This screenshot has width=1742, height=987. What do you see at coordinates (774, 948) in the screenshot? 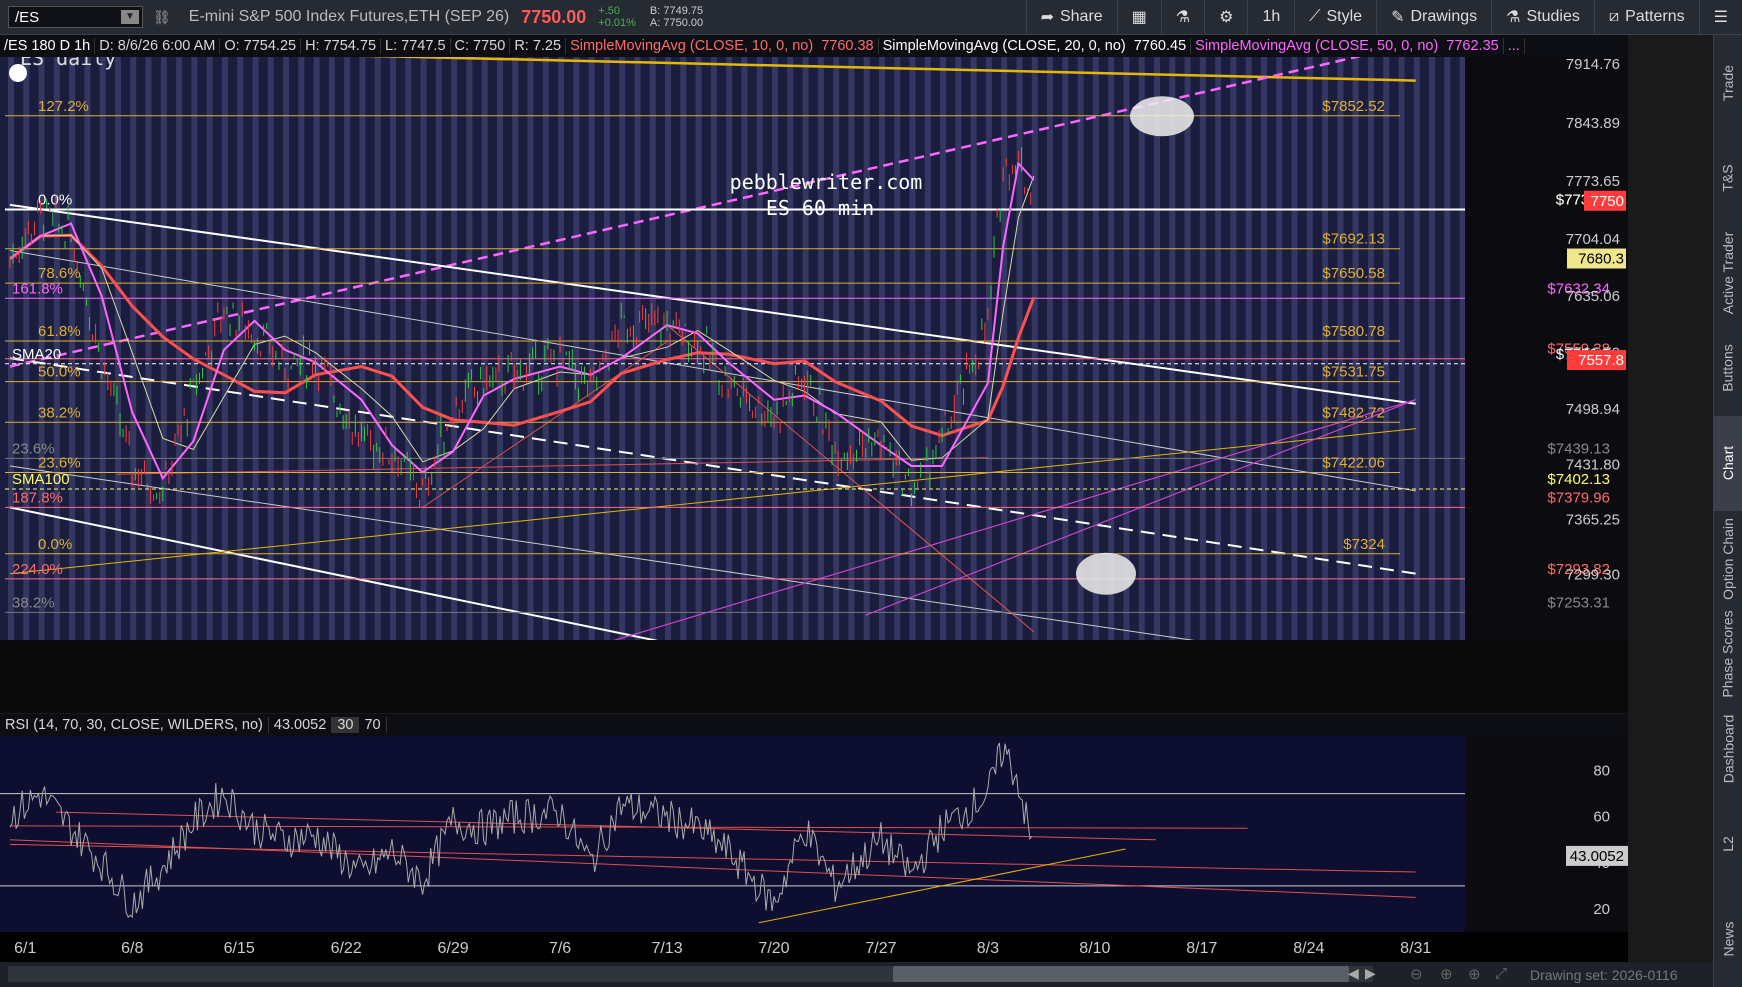
I see `x-tick-label: 7/20` at bounding box center [774, 948].